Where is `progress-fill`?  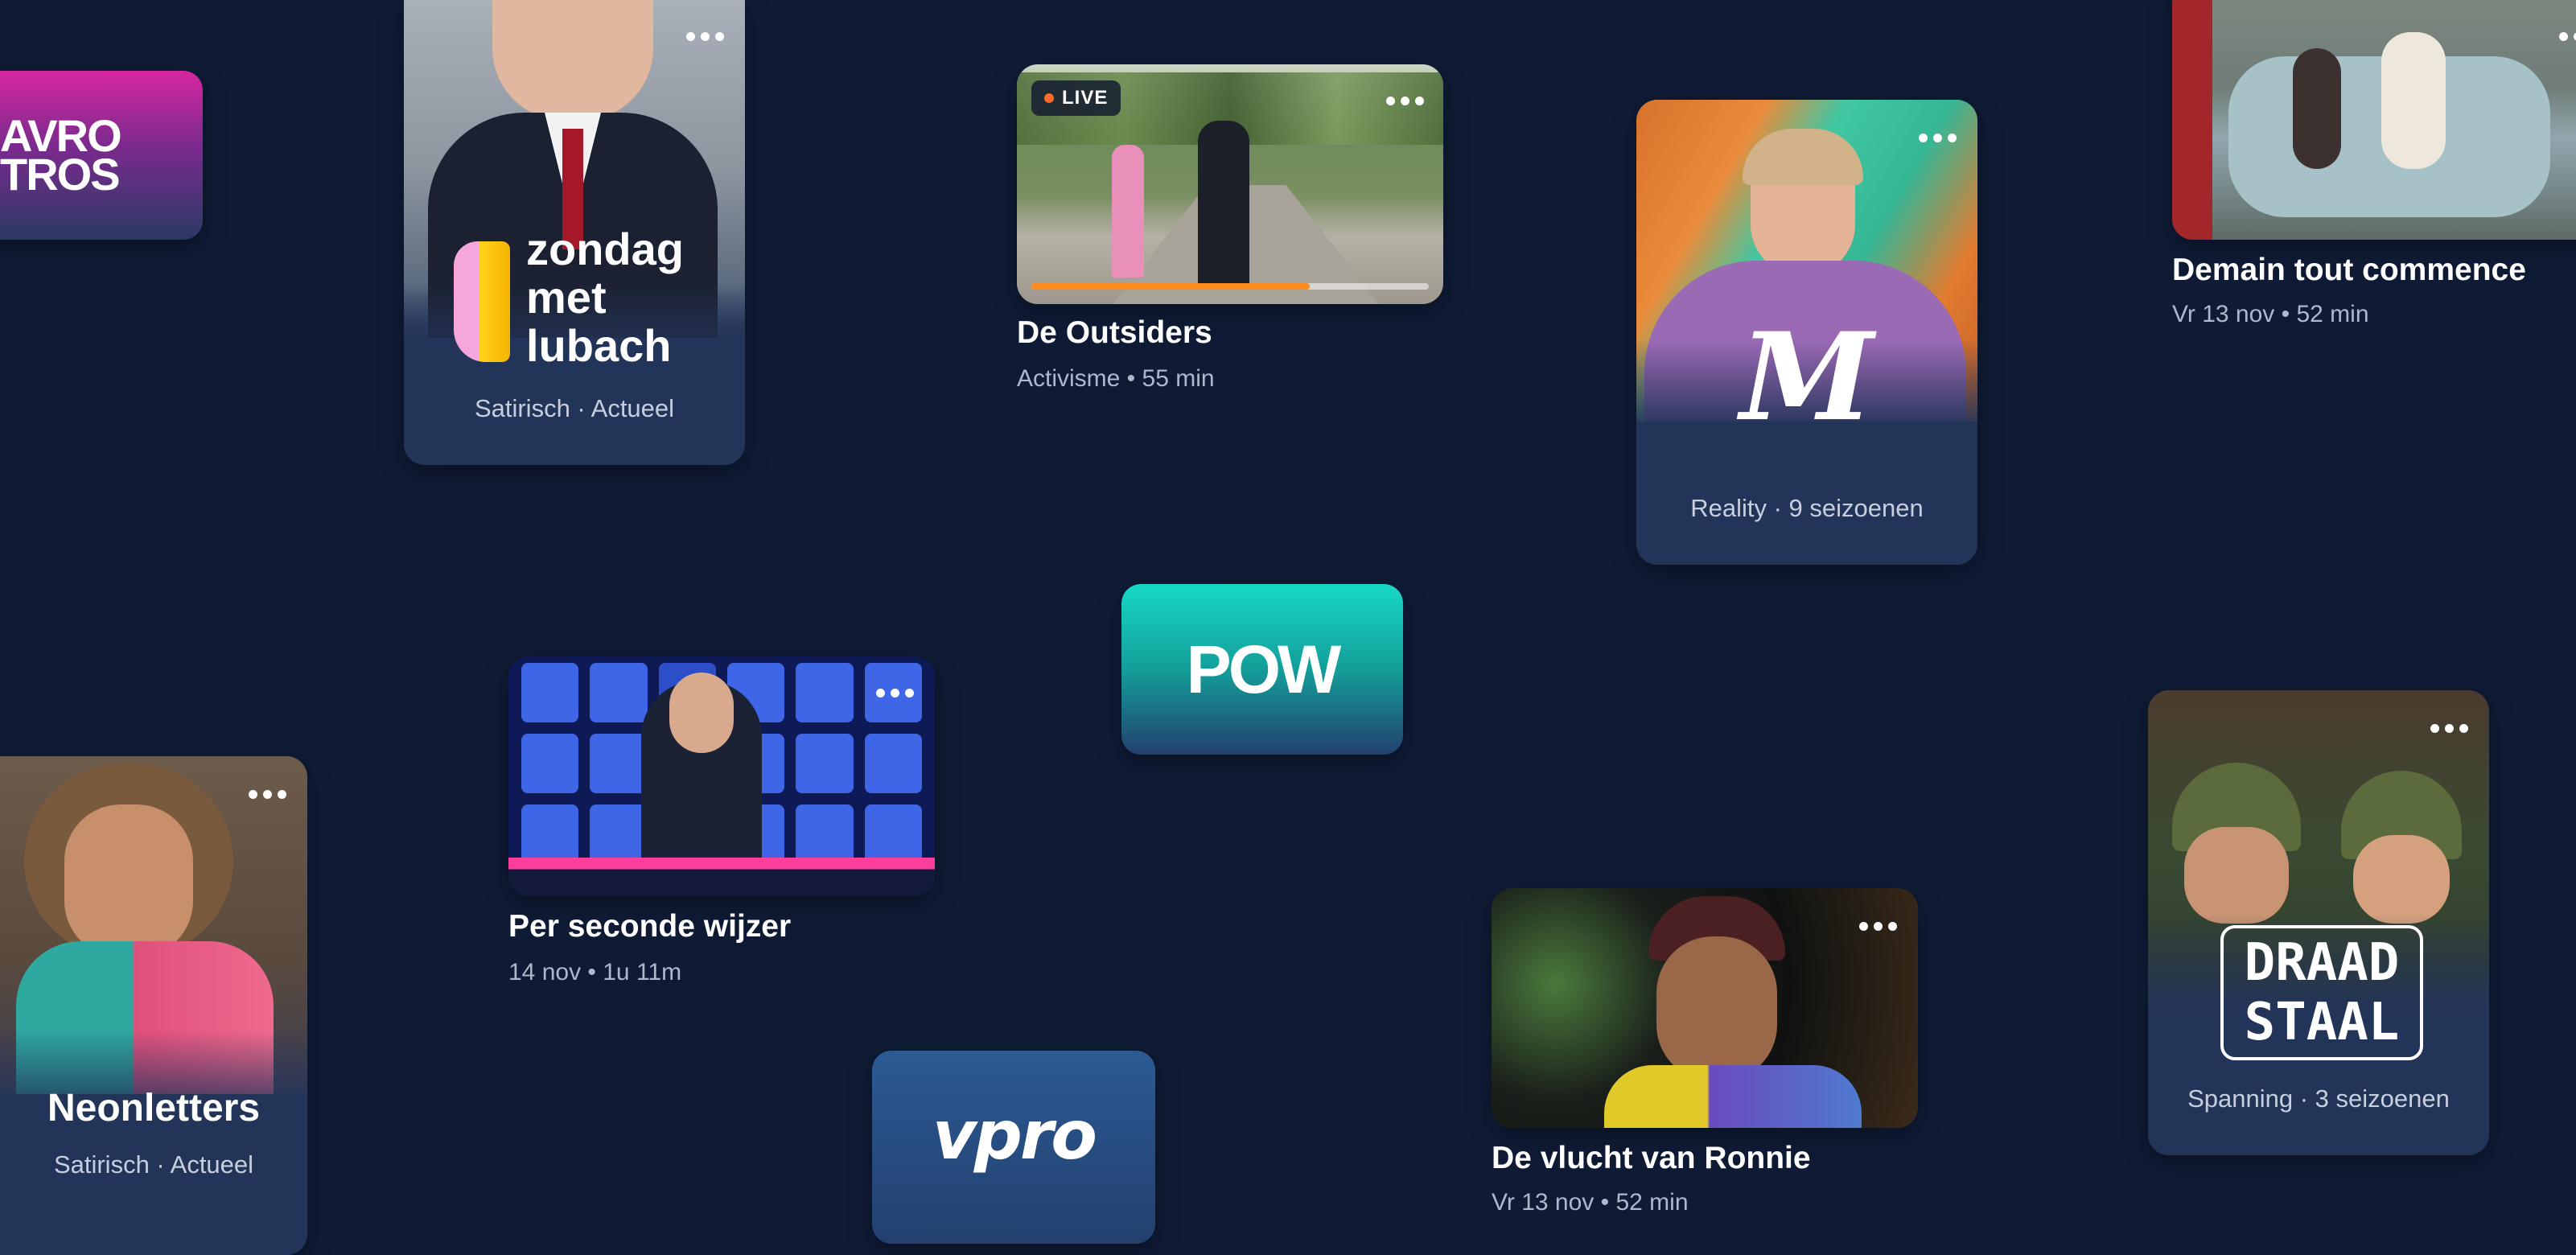 progress-fill is located at coordinates (1170, 287).